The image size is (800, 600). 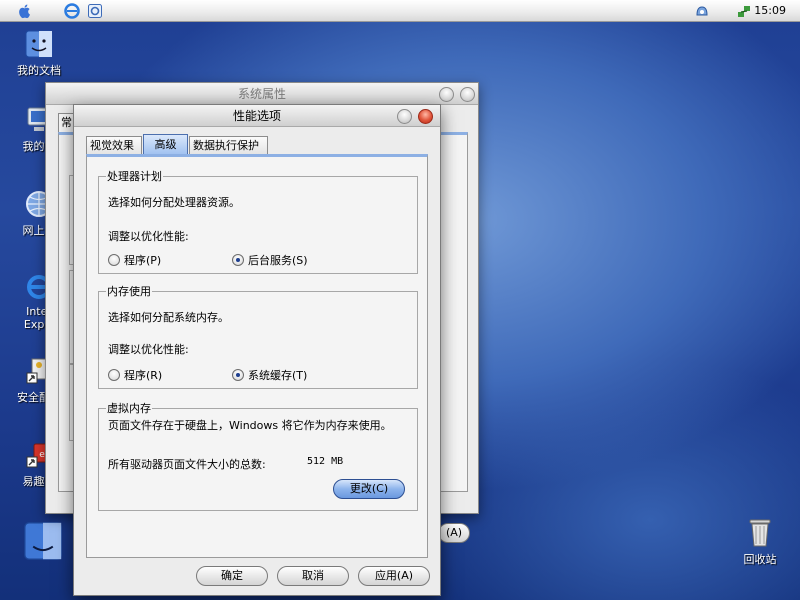 I want to click on input-method-icon, so click(x=702, y=11).